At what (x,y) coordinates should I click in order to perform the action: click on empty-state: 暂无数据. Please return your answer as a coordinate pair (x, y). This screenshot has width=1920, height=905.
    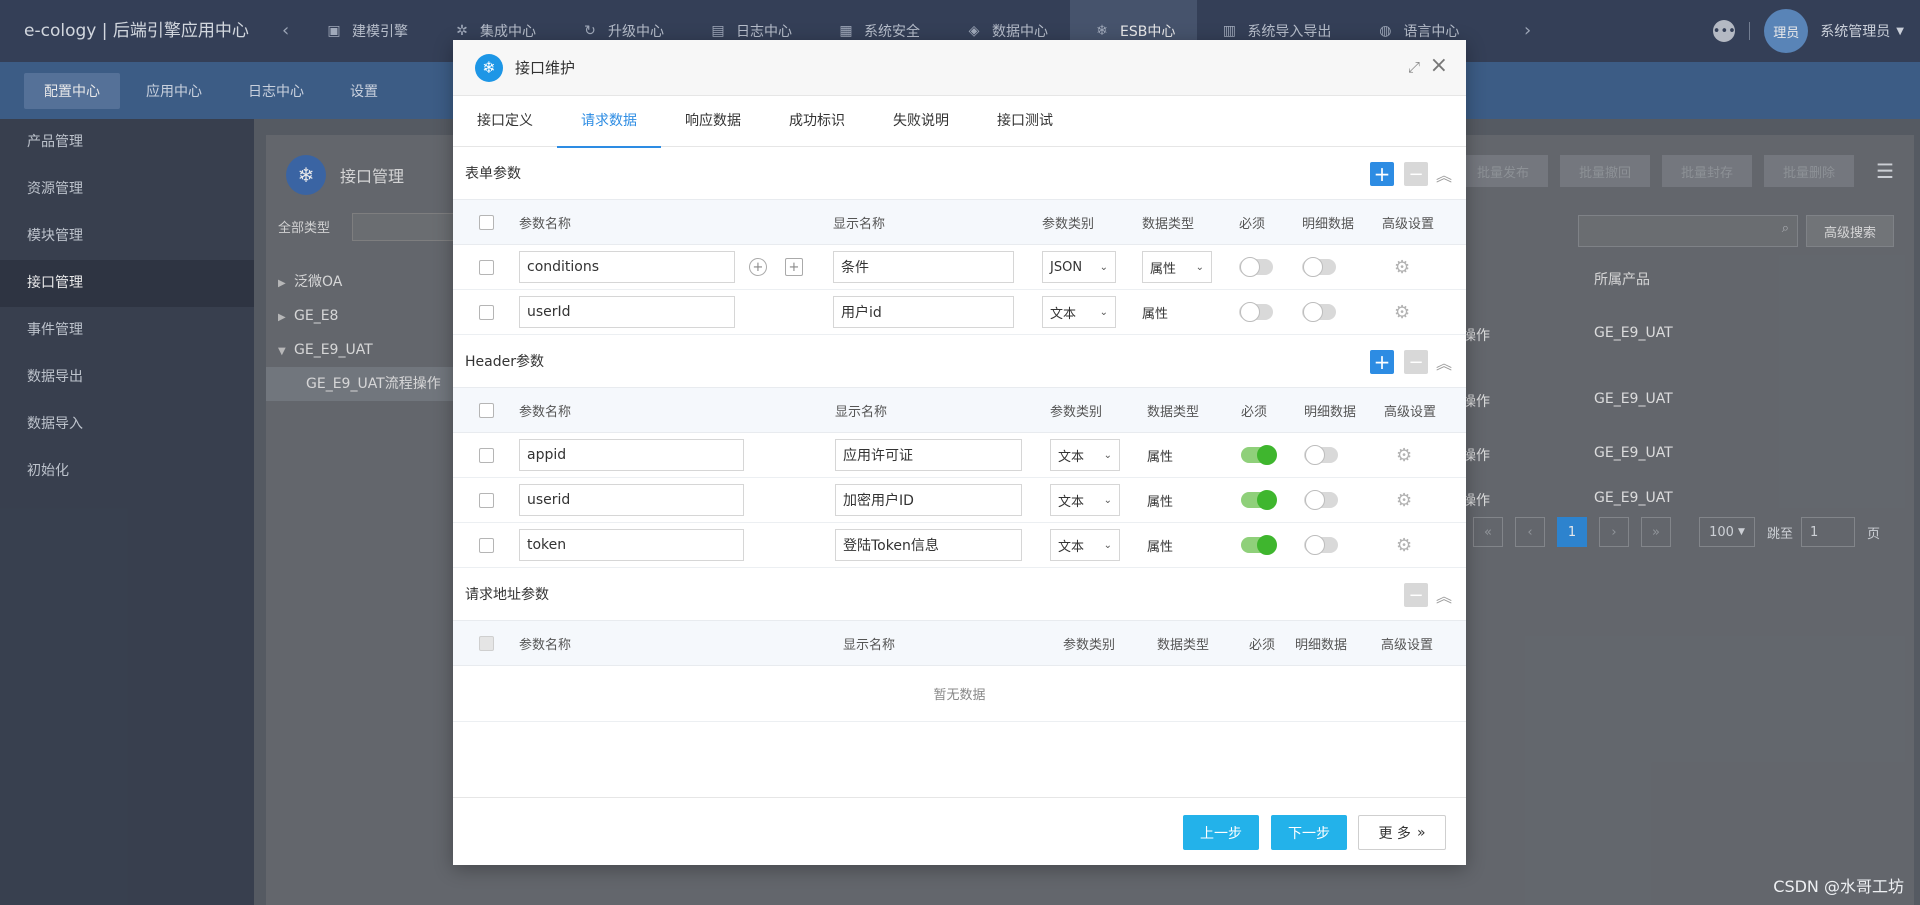
    Looking at the image, I should click on (959, 694).